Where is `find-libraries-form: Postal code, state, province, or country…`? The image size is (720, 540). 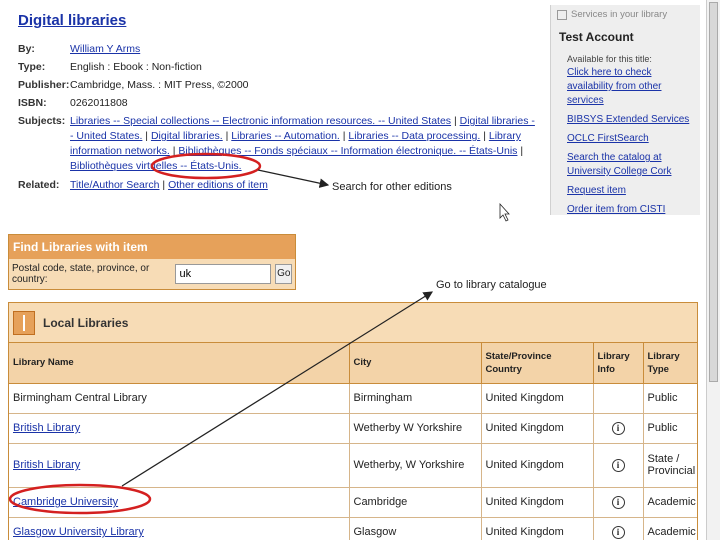
find-libraries-form: Postal code, state, province, or country… is located at coordinates (152, 274).